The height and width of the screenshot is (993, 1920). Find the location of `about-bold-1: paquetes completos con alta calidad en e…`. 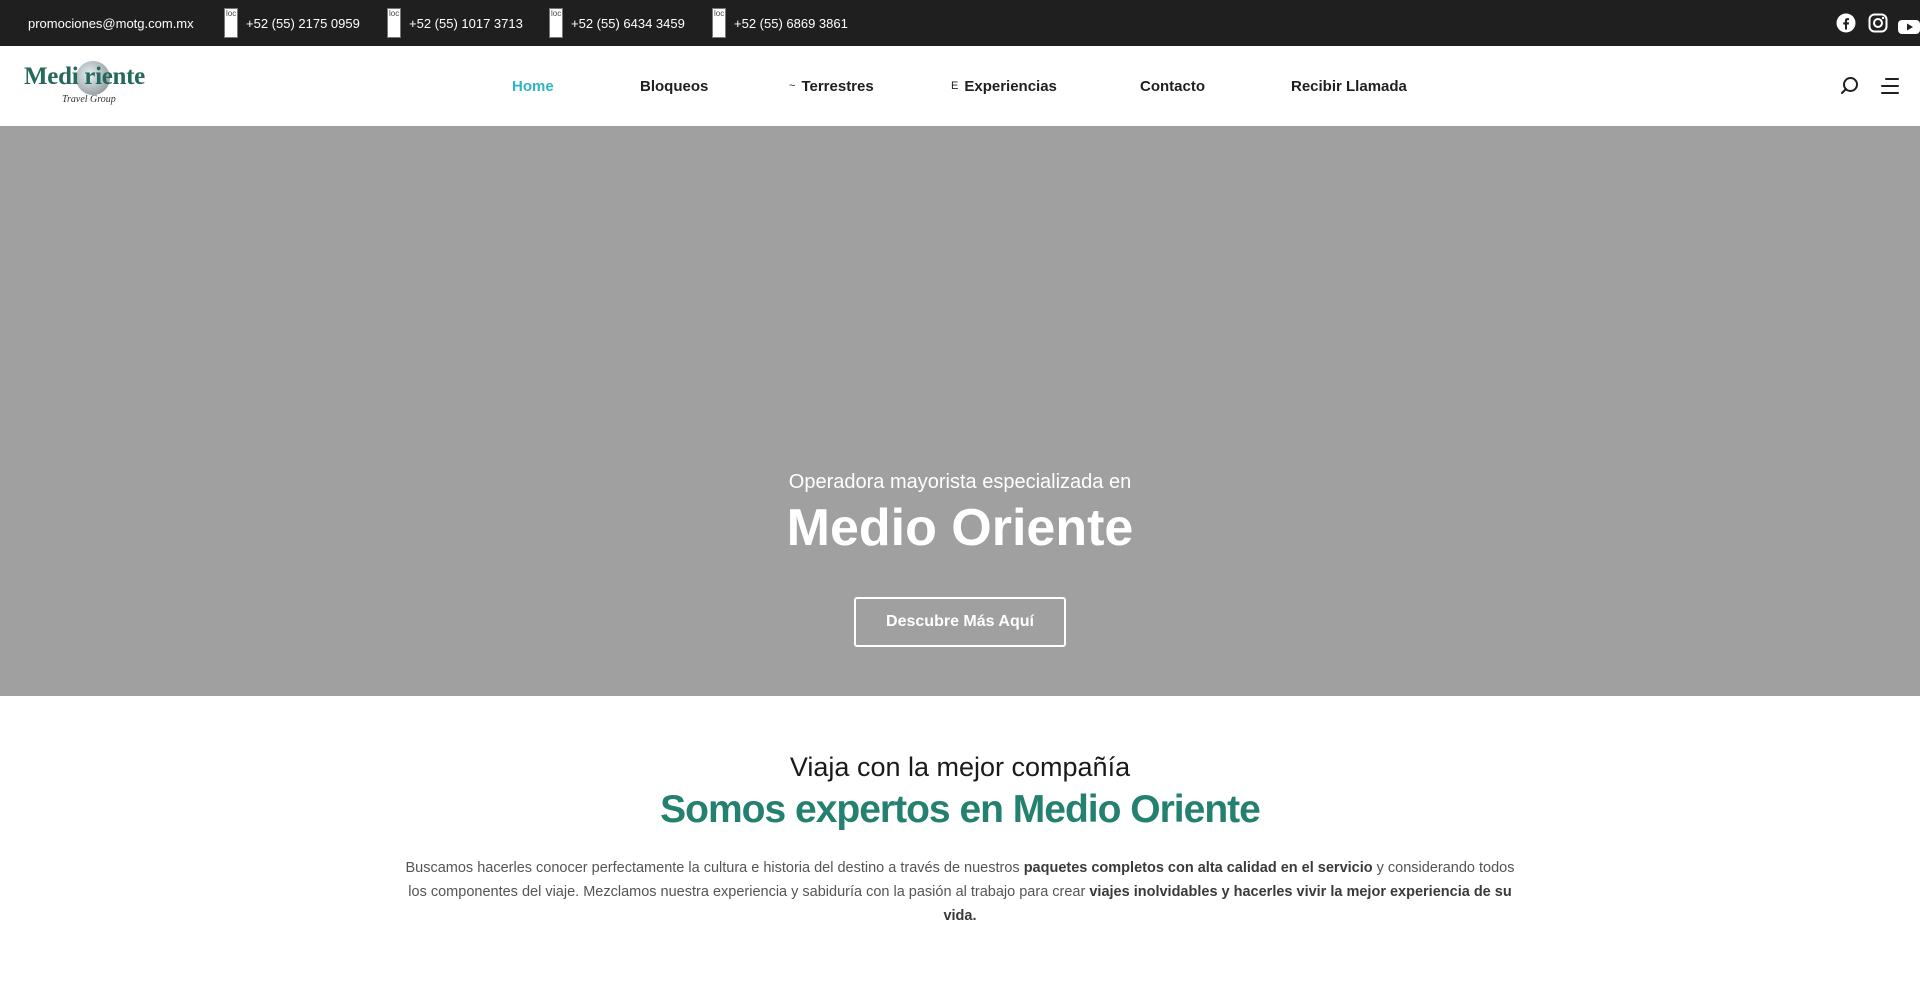

about-bold-1: paquetes completos con alta calidad en e… is located at coordinates (1198, 868).